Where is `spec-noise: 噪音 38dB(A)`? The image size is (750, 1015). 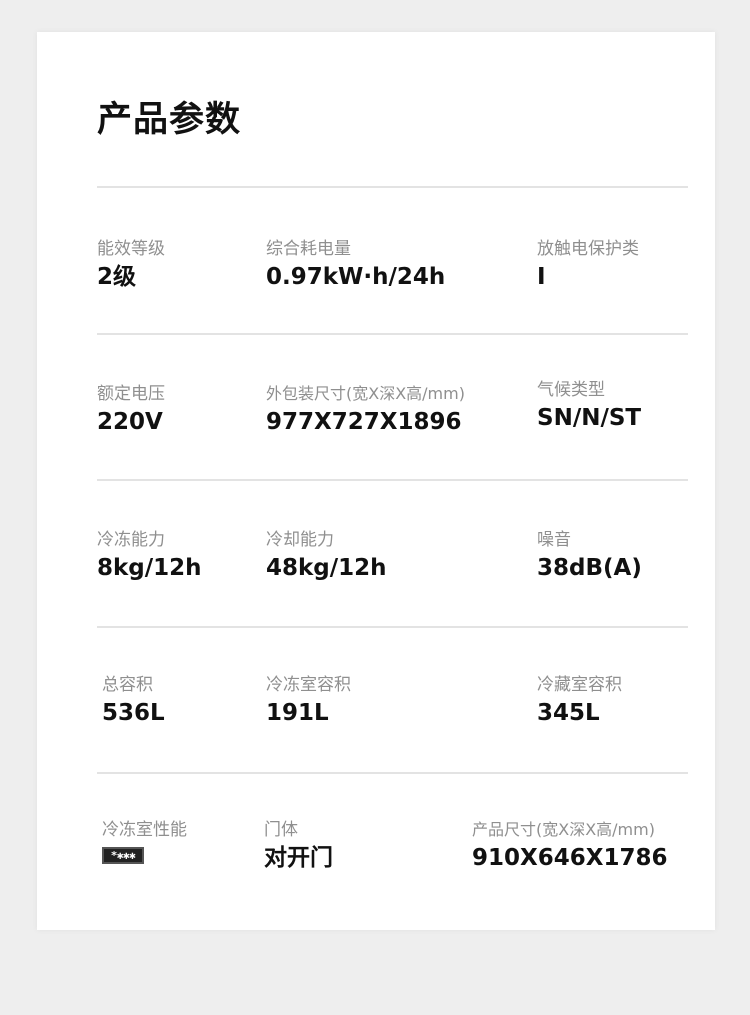
spec-noise: 噪音 38dB(A) is located at coordinates (589, 556).